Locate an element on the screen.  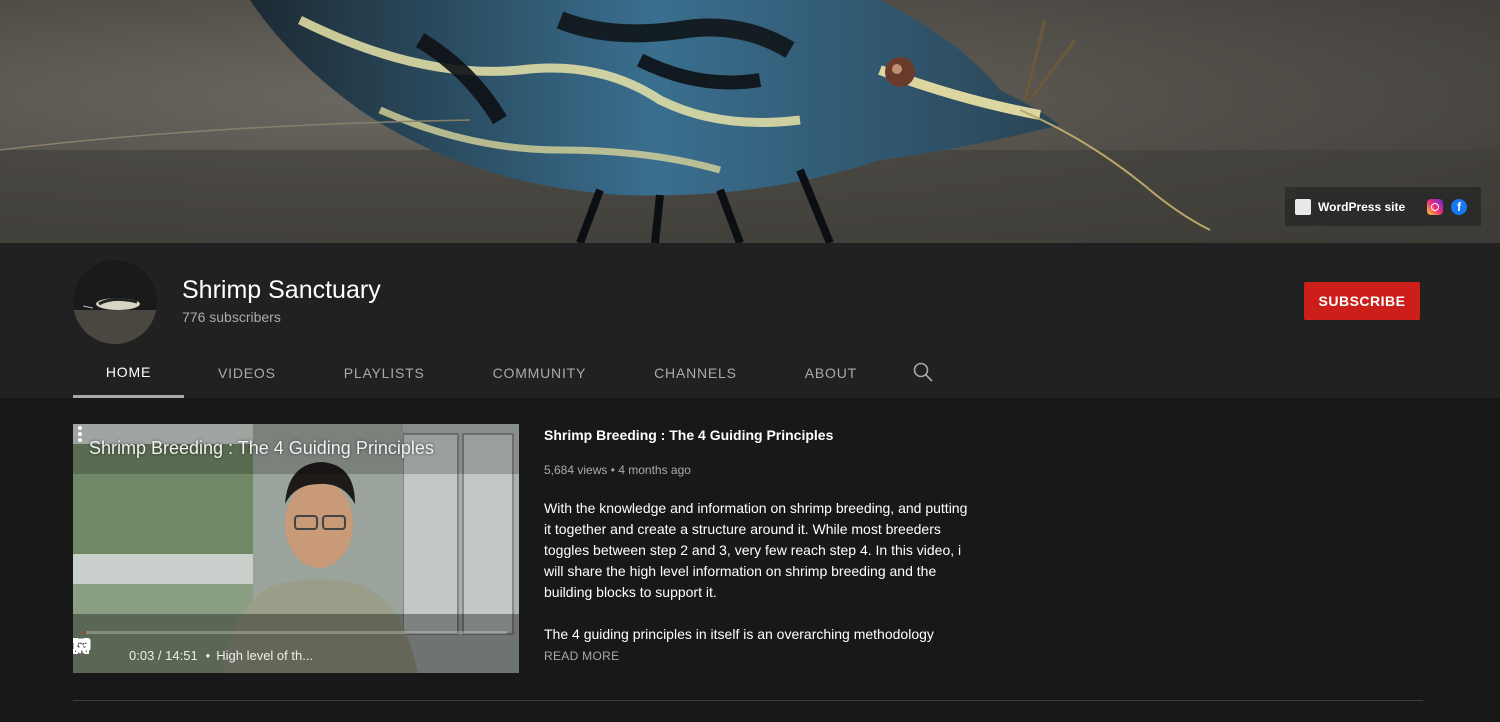
banner-links: WordPress site f is located at coordinates (1383, 206).